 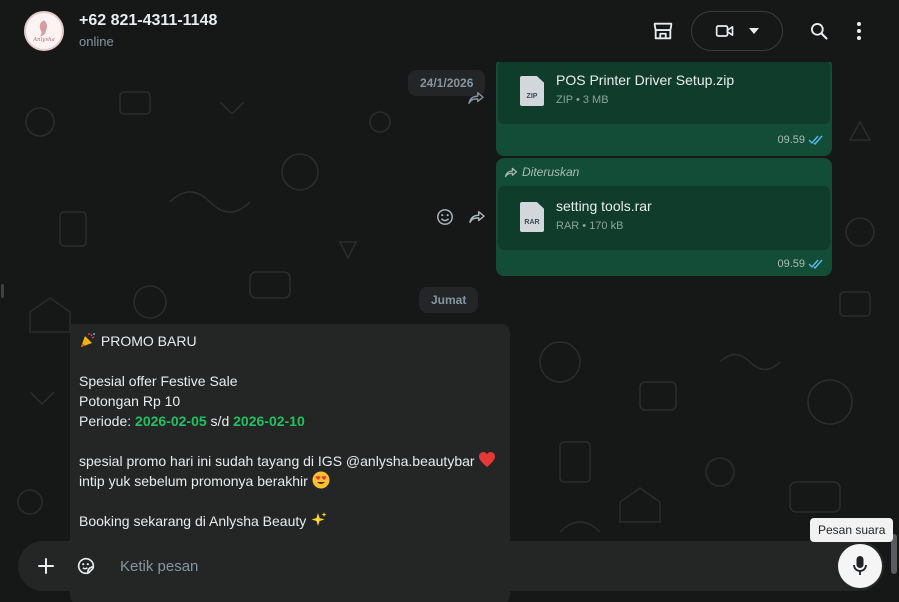 What do you see at coordinates (724, 31) in the screenshot?
I see `video-call-icon` at bounding box center [724, 31].